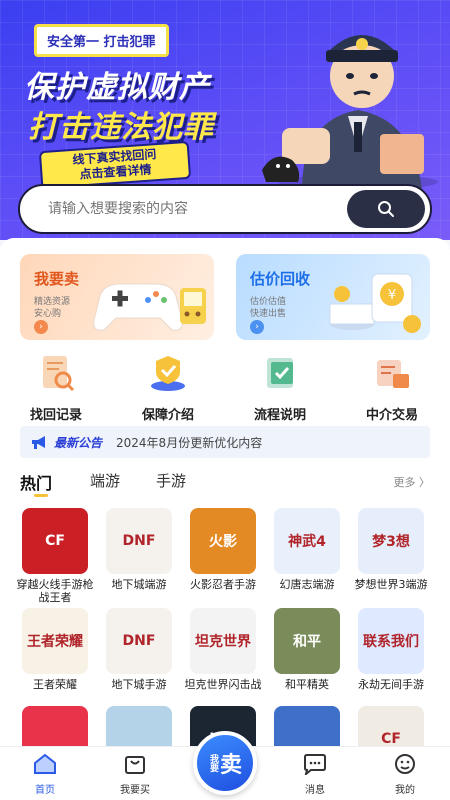  I want to click on search-button, so click(386, 209).